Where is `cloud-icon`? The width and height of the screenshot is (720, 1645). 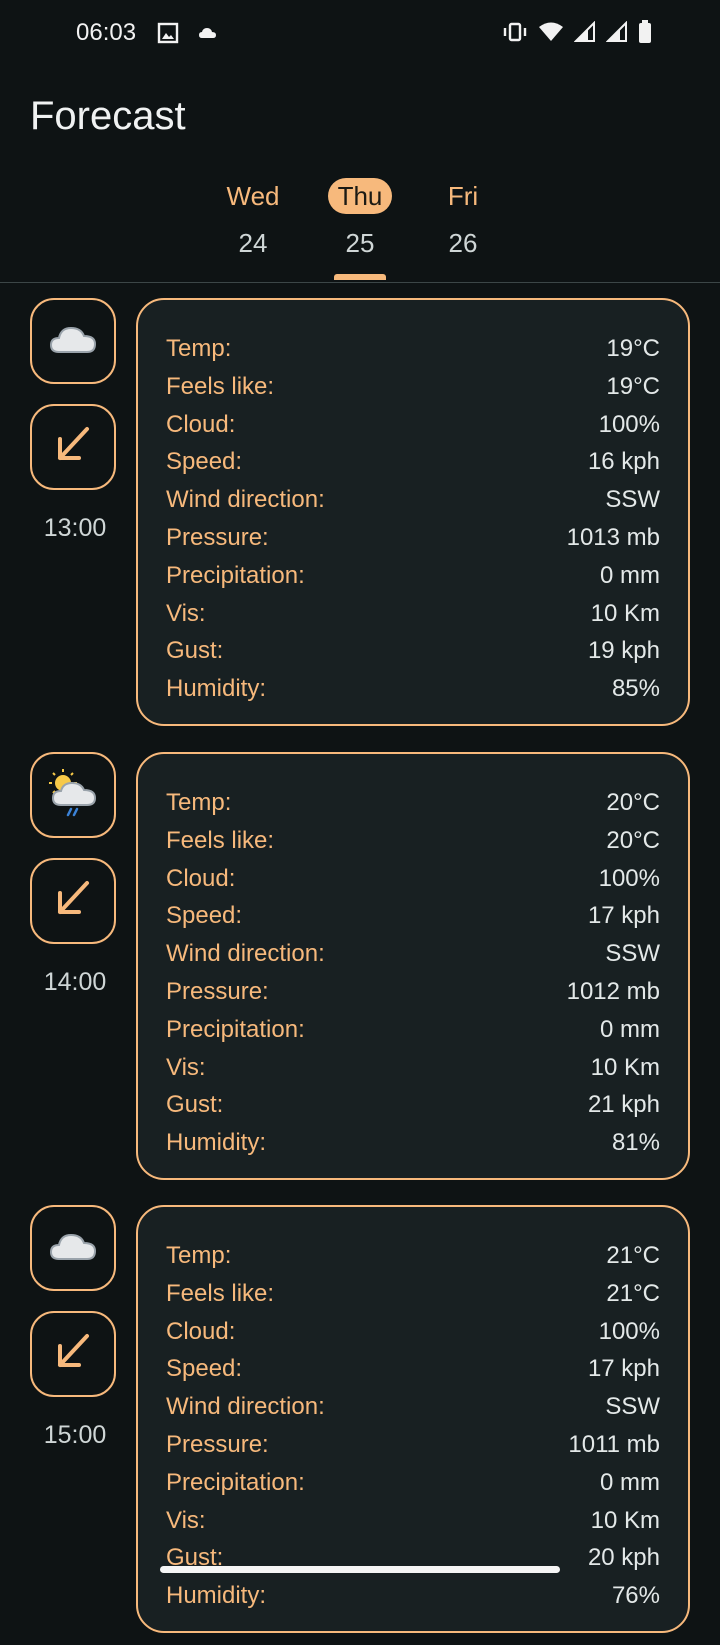
cloud-icon is located at coordinates (73, 341).